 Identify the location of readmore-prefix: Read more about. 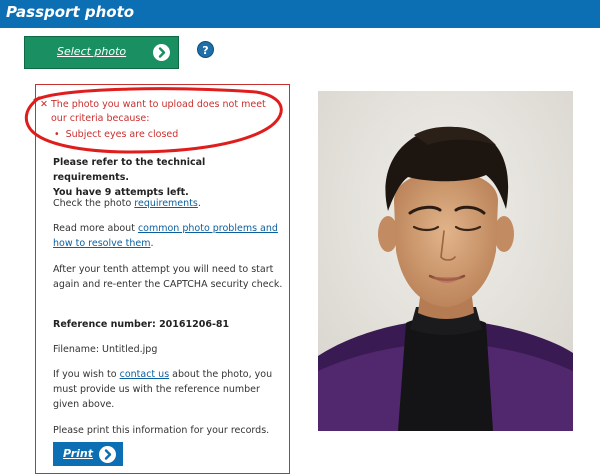
(95, 228).